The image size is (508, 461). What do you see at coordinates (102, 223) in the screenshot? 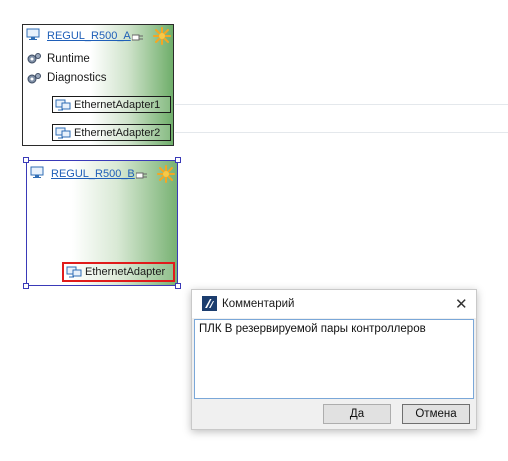
I see `device-node-b: REGUL_R500_B EthernetAdapter` at bounding box center [102, 223].